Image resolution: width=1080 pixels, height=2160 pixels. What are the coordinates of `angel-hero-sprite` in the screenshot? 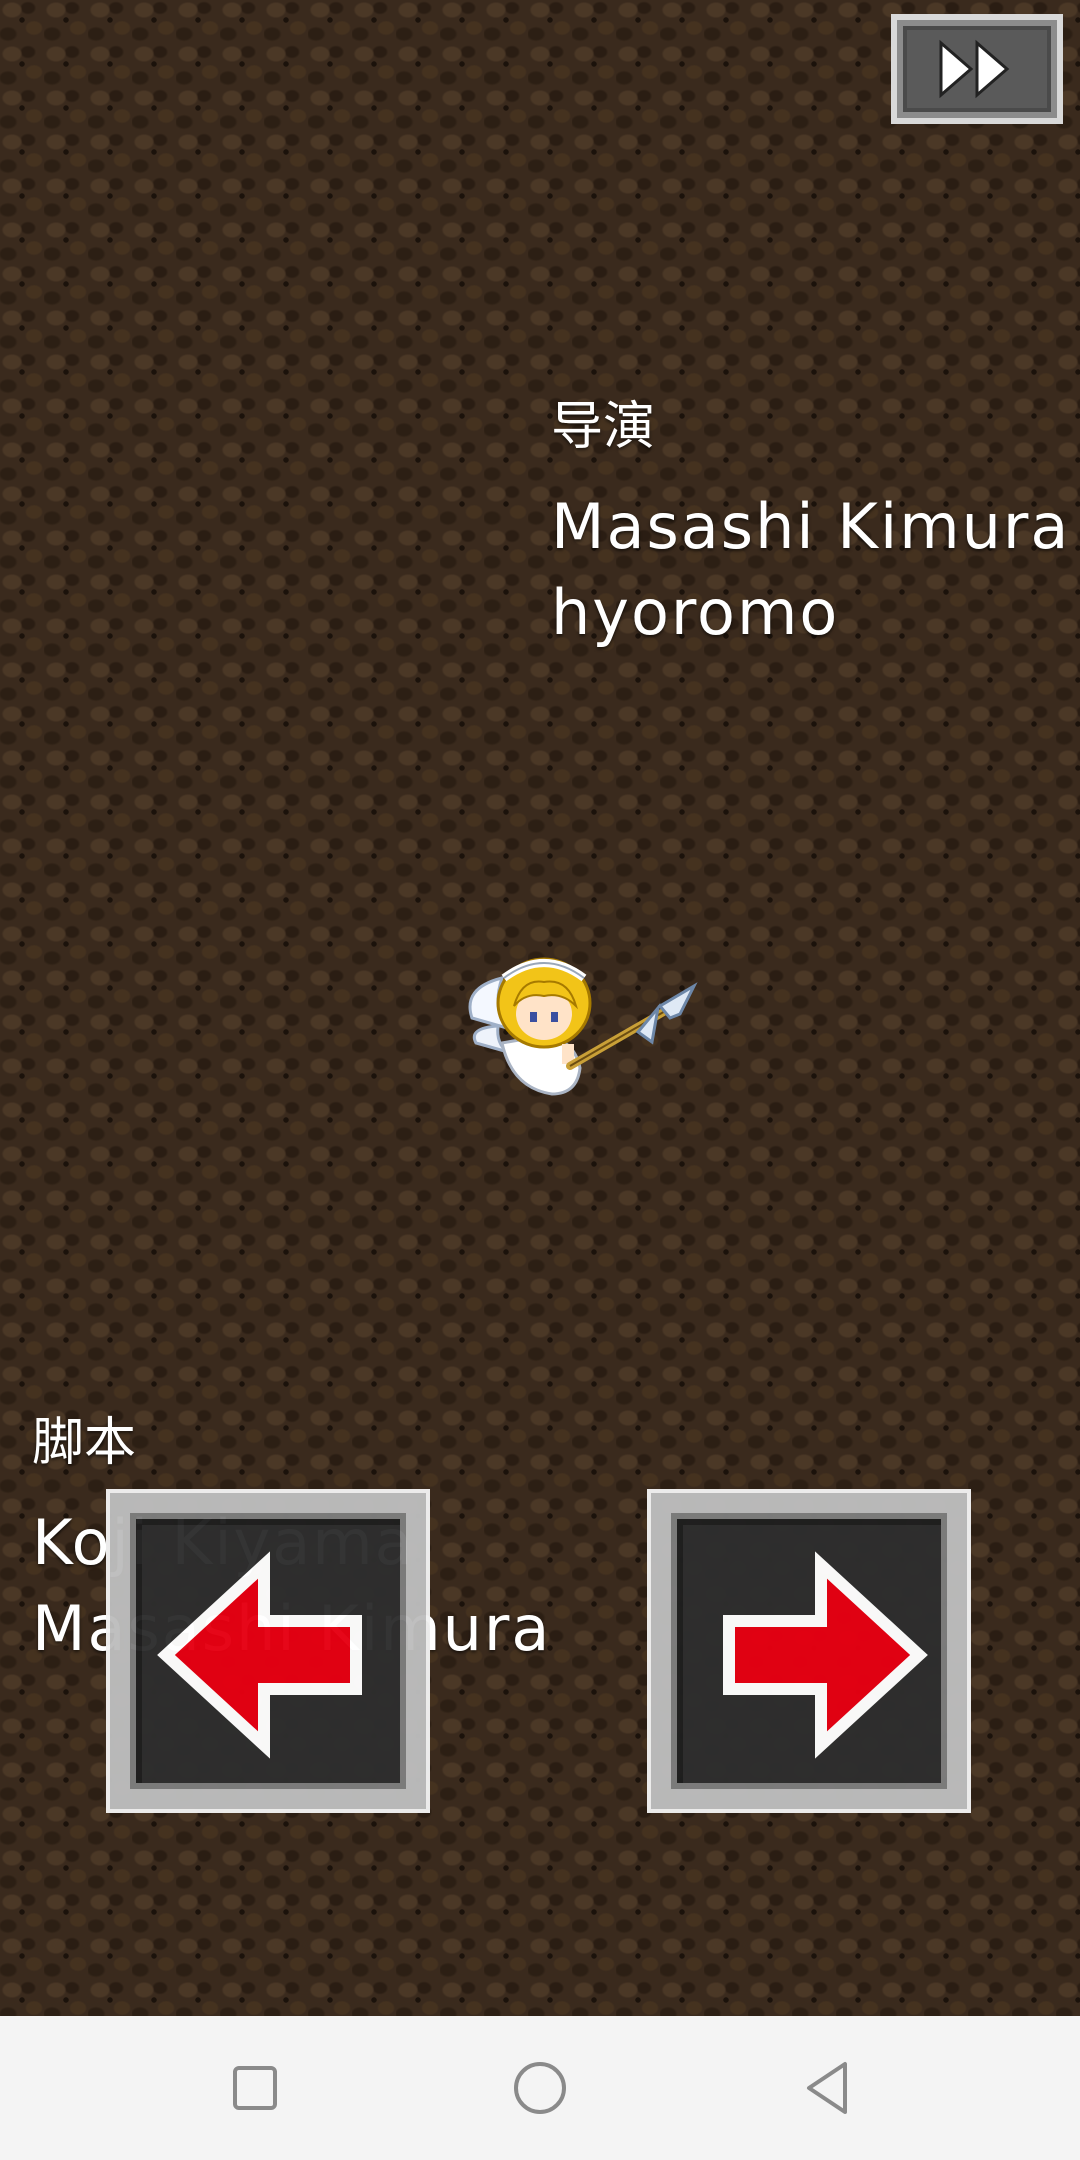 It's located at (583, 1026).